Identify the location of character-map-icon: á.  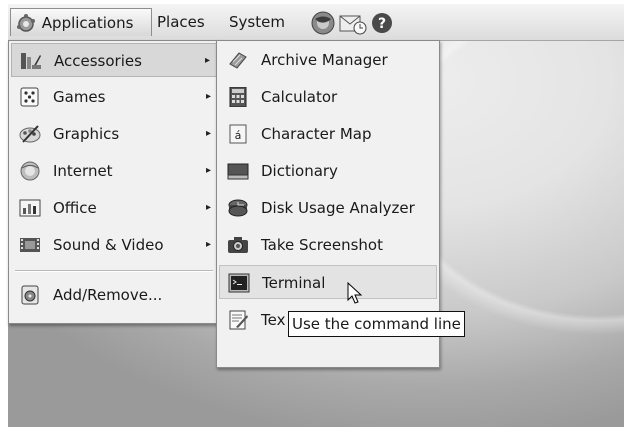
(238, 134).